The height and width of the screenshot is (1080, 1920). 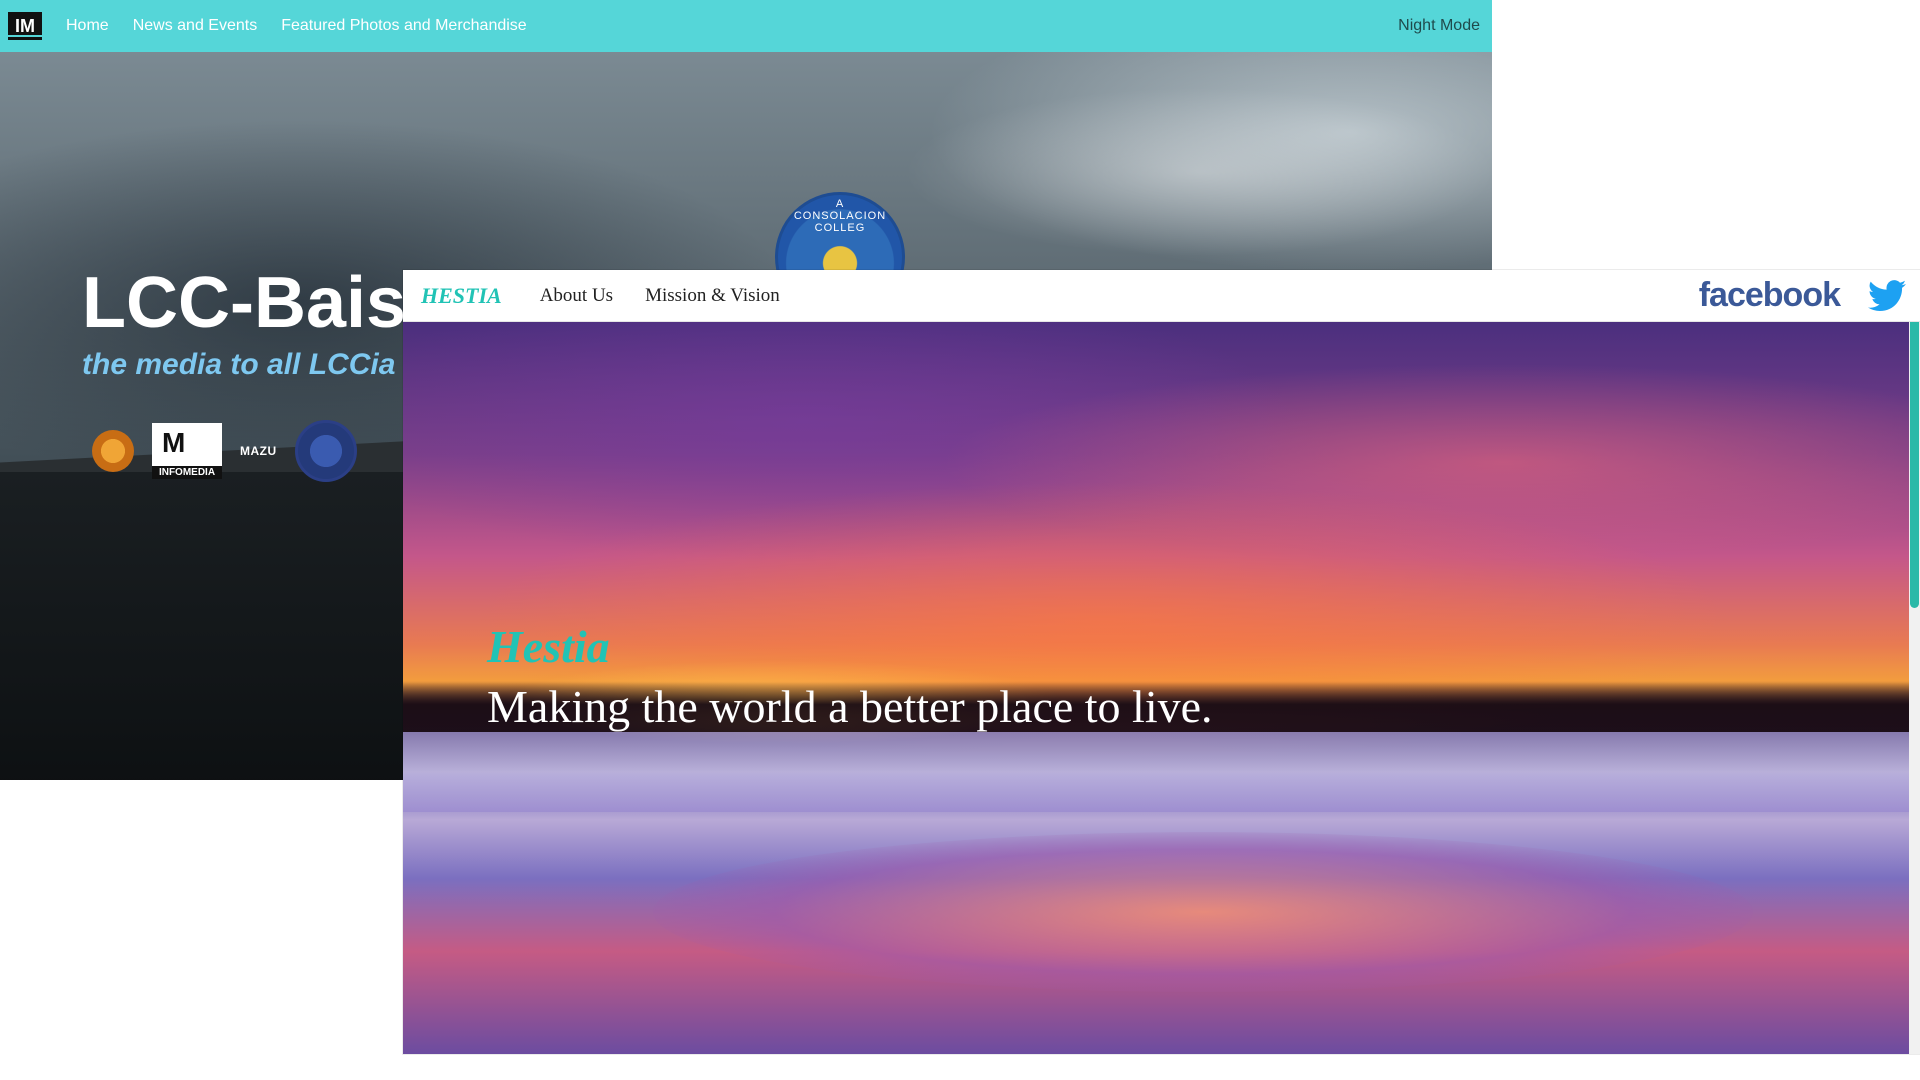 What do you see at coordinates (187, 472) in the screenshot?
I see `infomedia-label: INFOMEDIA` at bounding box center [187, 472].